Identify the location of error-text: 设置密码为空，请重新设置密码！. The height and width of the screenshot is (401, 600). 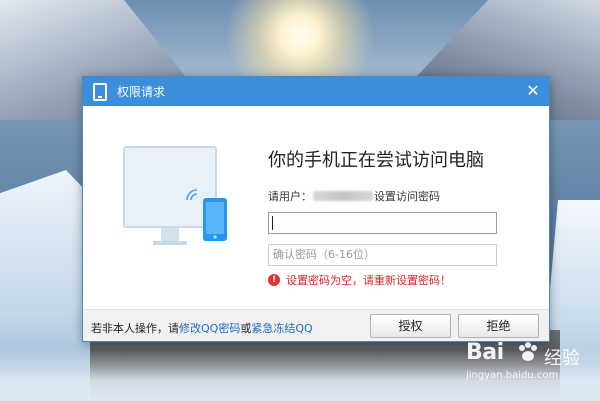
(368, 280).